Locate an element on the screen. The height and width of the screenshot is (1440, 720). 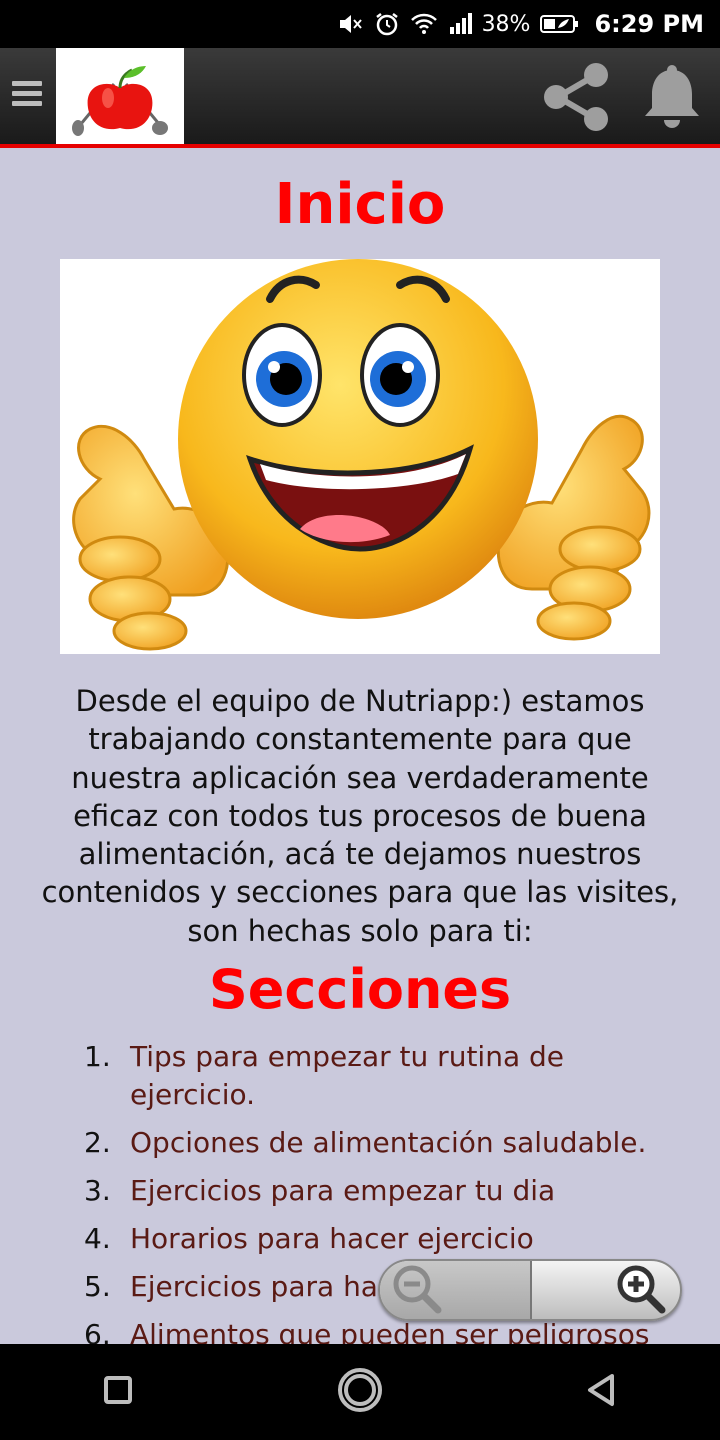
alarm-icon is located at coordinates (387, 24).